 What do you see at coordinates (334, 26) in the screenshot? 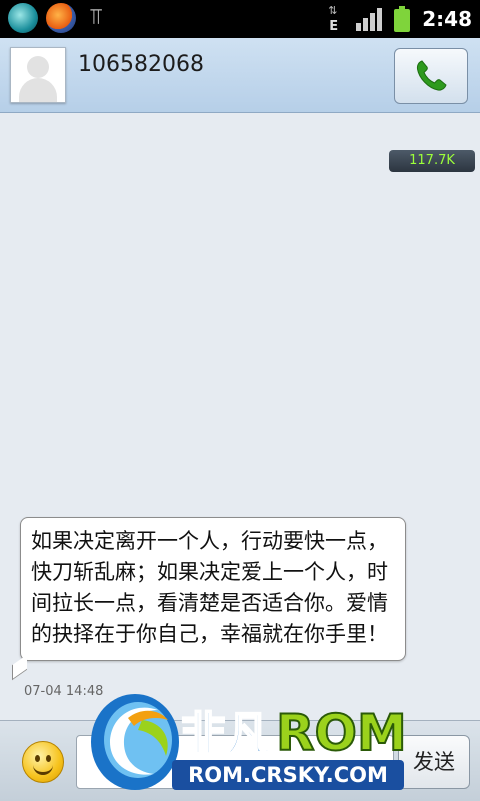
I see `network-type-label: E` at bounding box center [334, 26].